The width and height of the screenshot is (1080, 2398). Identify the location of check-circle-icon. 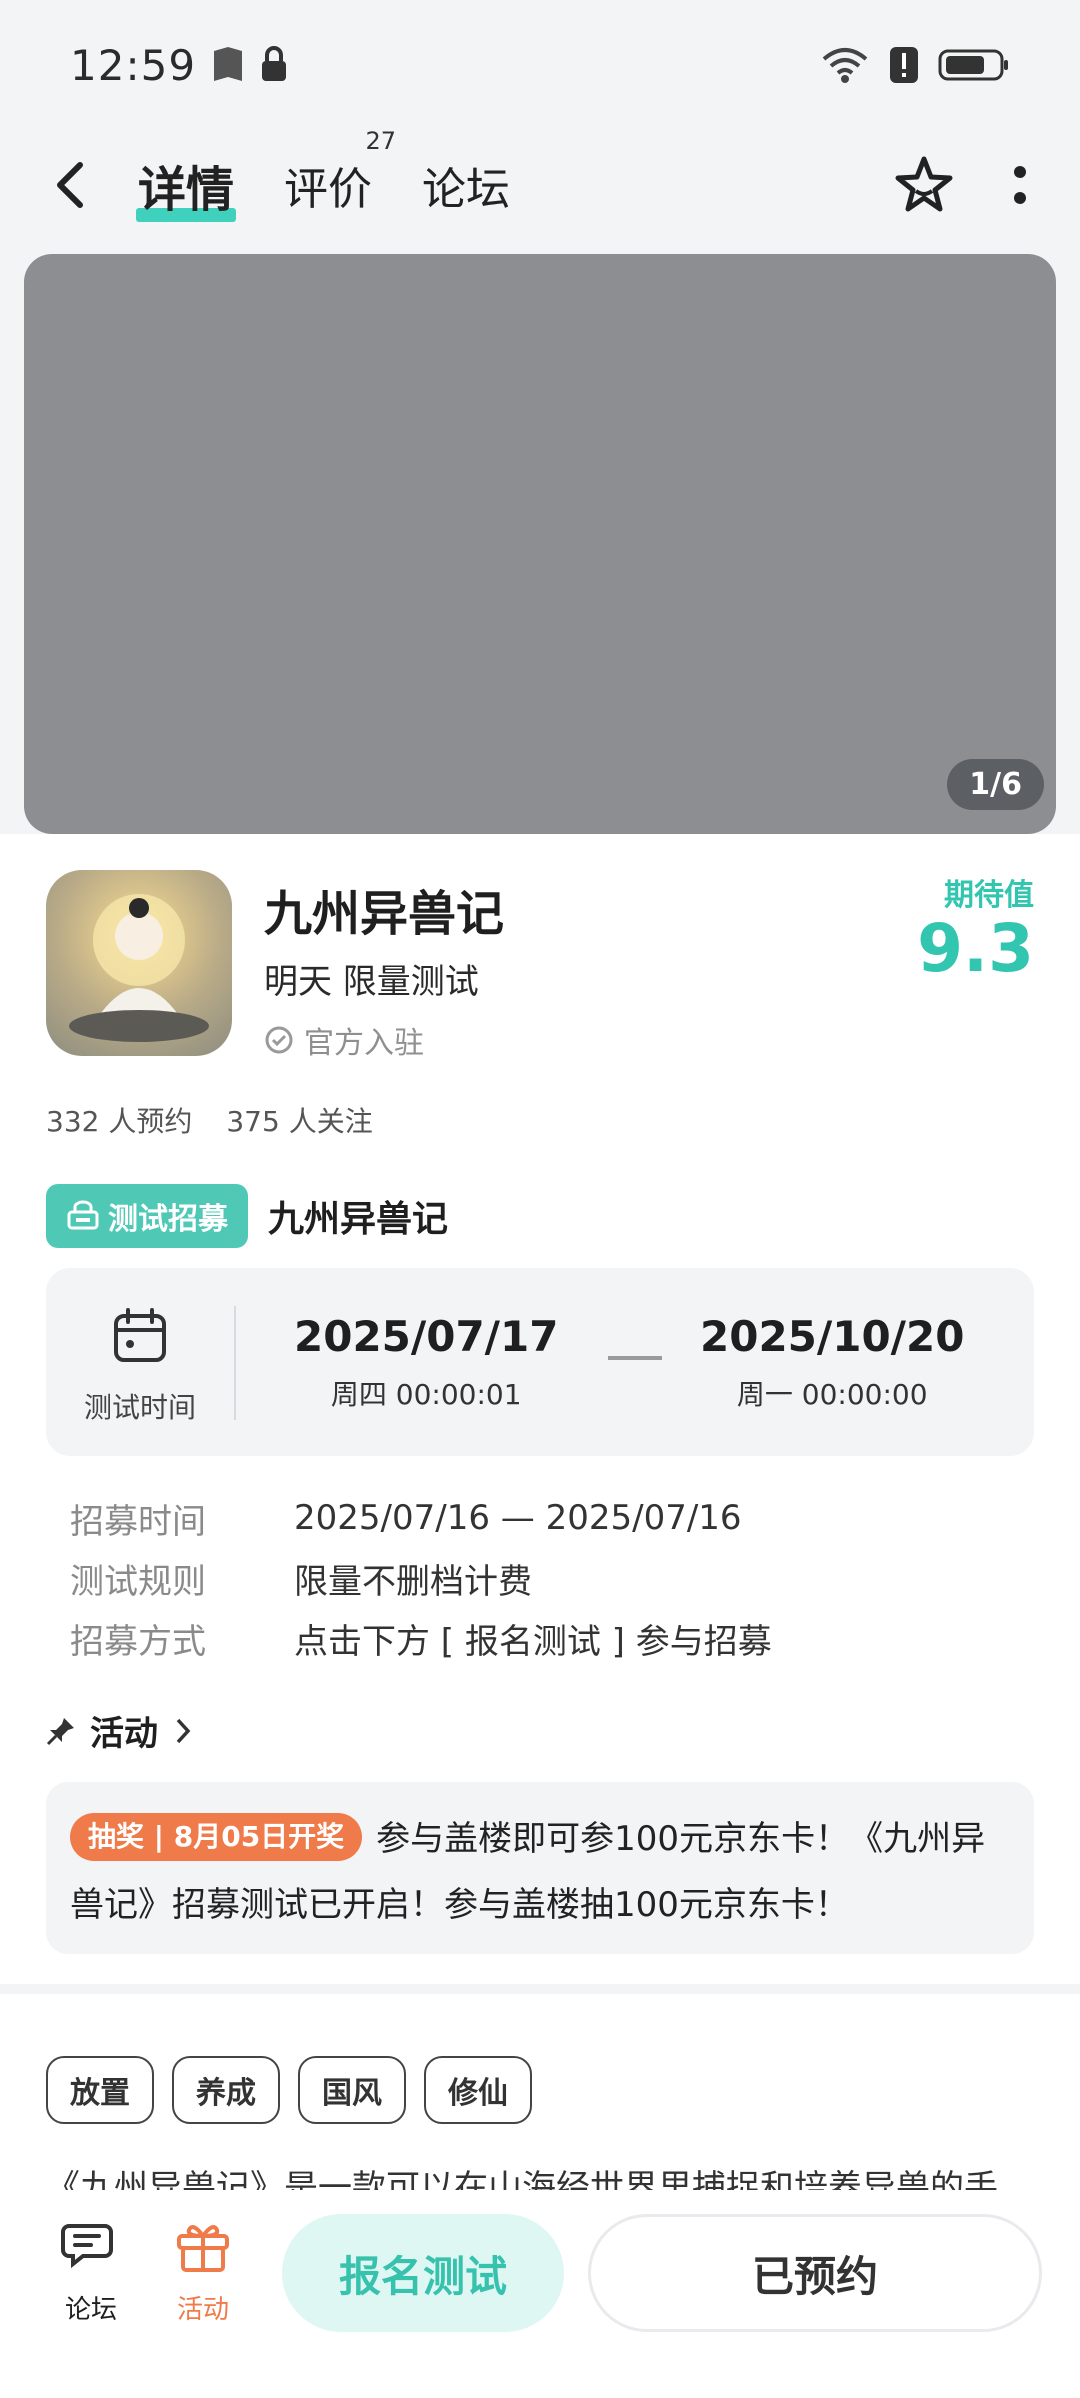
(279, 1040).